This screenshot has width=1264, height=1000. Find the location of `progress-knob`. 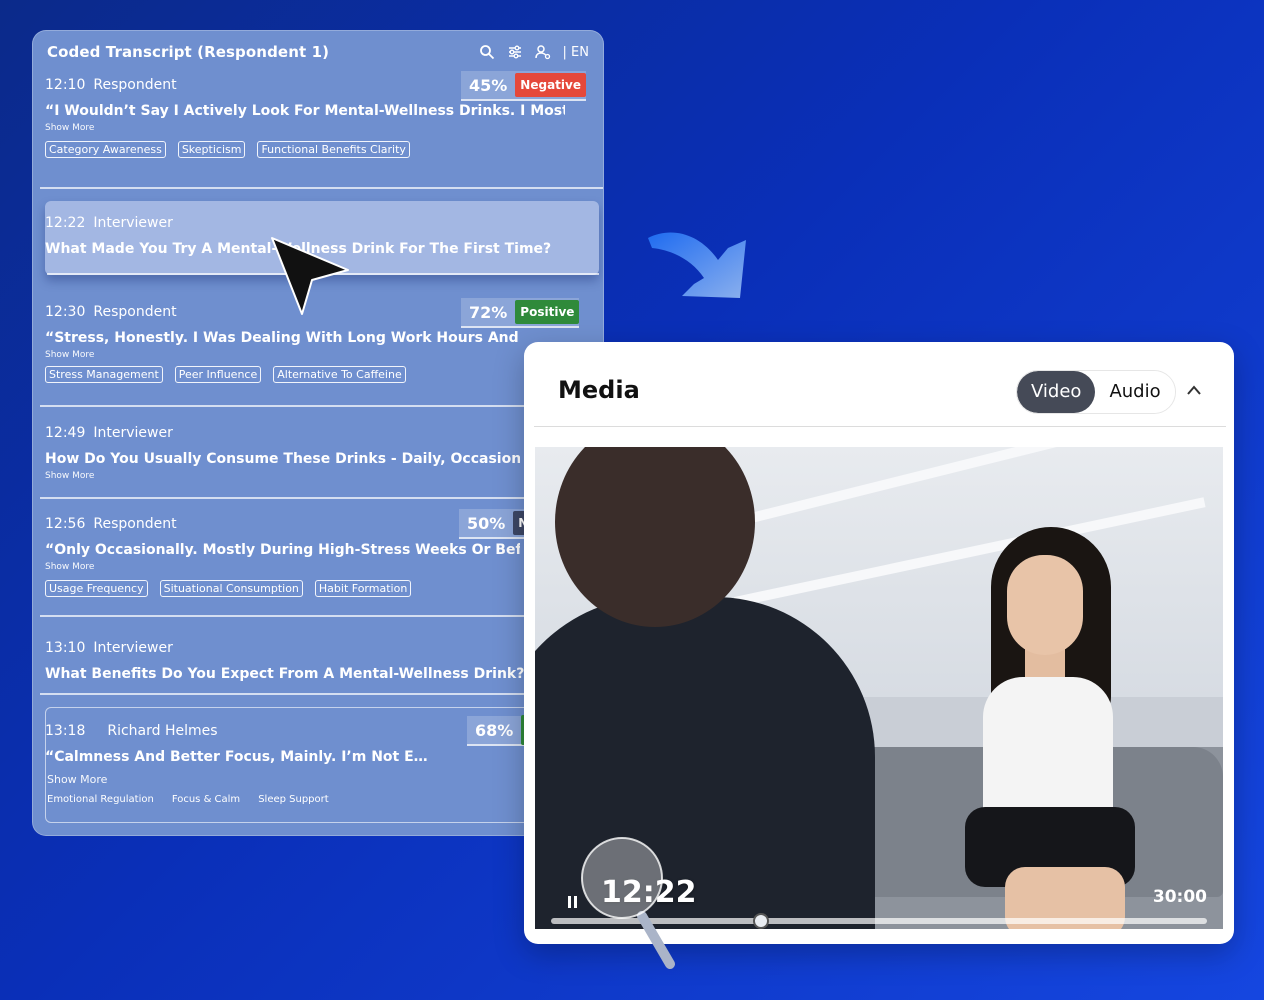

progress-knob is located at coordinates (760, 921).